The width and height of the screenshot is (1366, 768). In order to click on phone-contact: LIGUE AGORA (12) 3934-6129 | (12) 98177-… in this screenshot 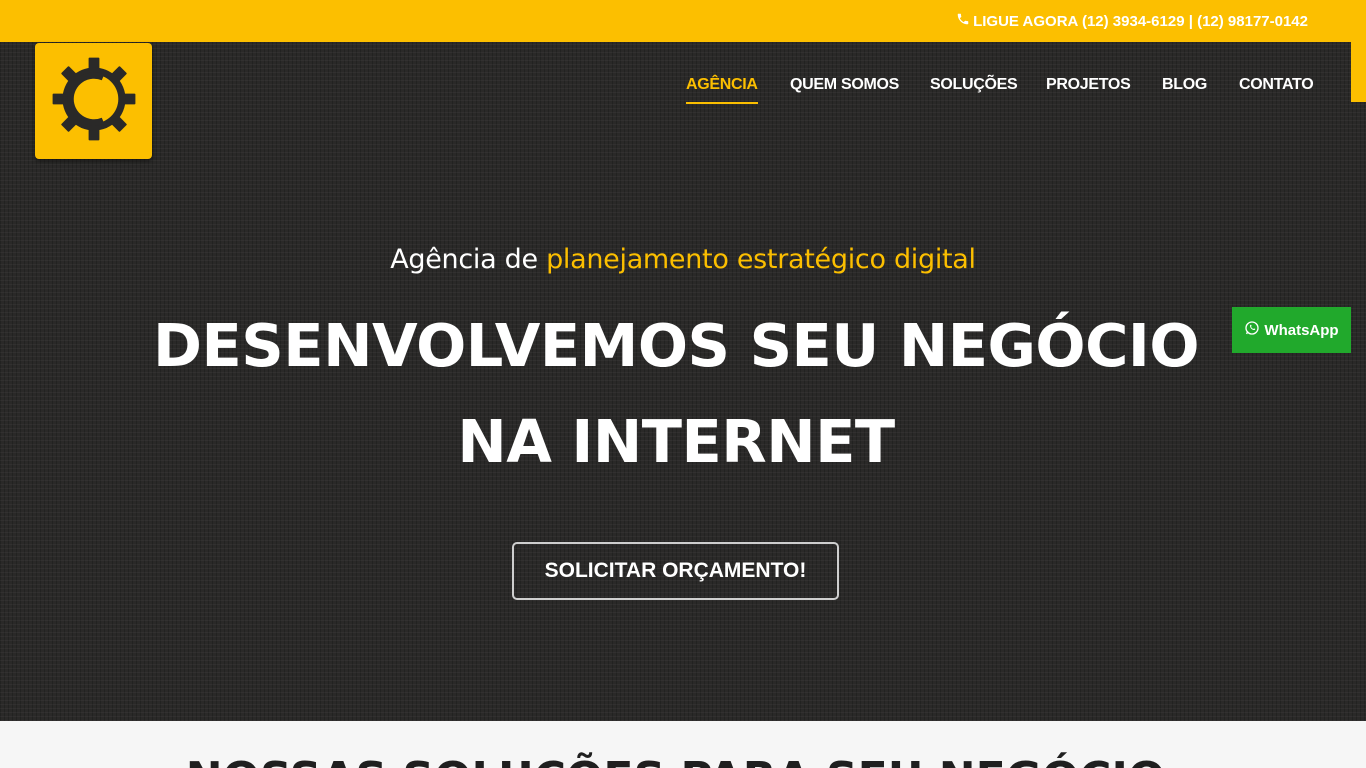, I will do `click(1132, 21)`.